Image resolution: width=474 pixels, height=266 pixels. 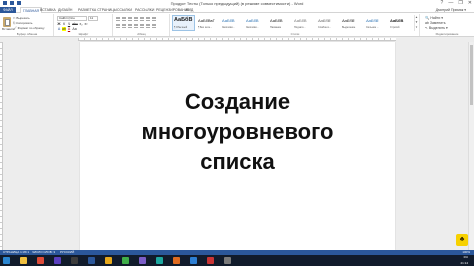 I want to click on horizontal-ruler, so click(x=237, y=39).